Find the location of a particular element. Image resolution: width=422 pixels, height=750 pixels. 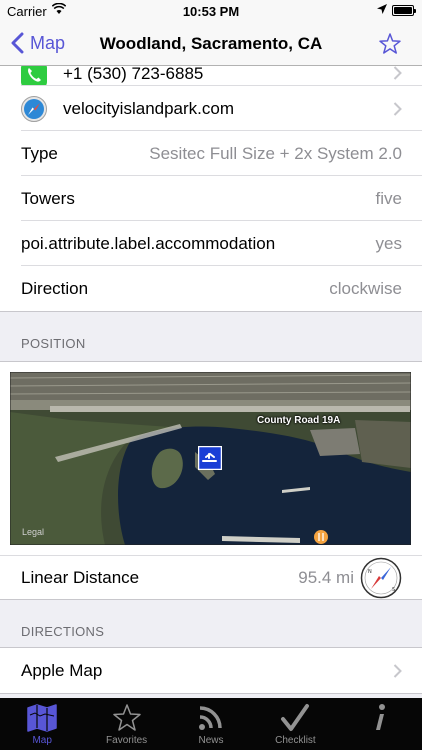

svg-text: S is located at coordinates (393, 590).